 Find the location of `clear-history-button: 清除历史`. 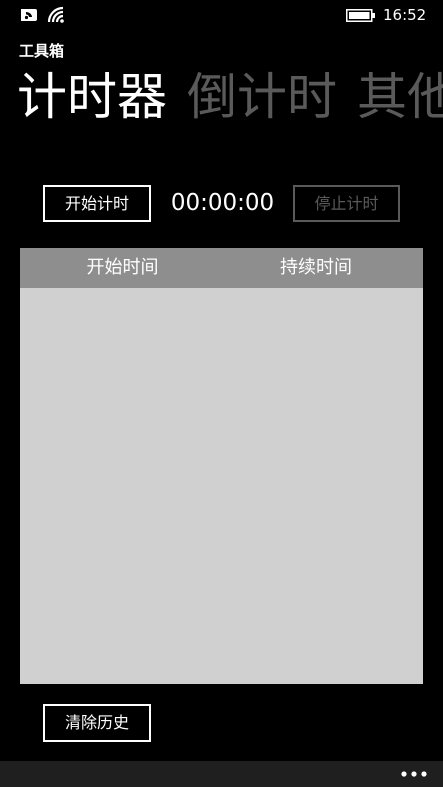

clear-history-button: 清除历史 is located at coordinates (97, 723).